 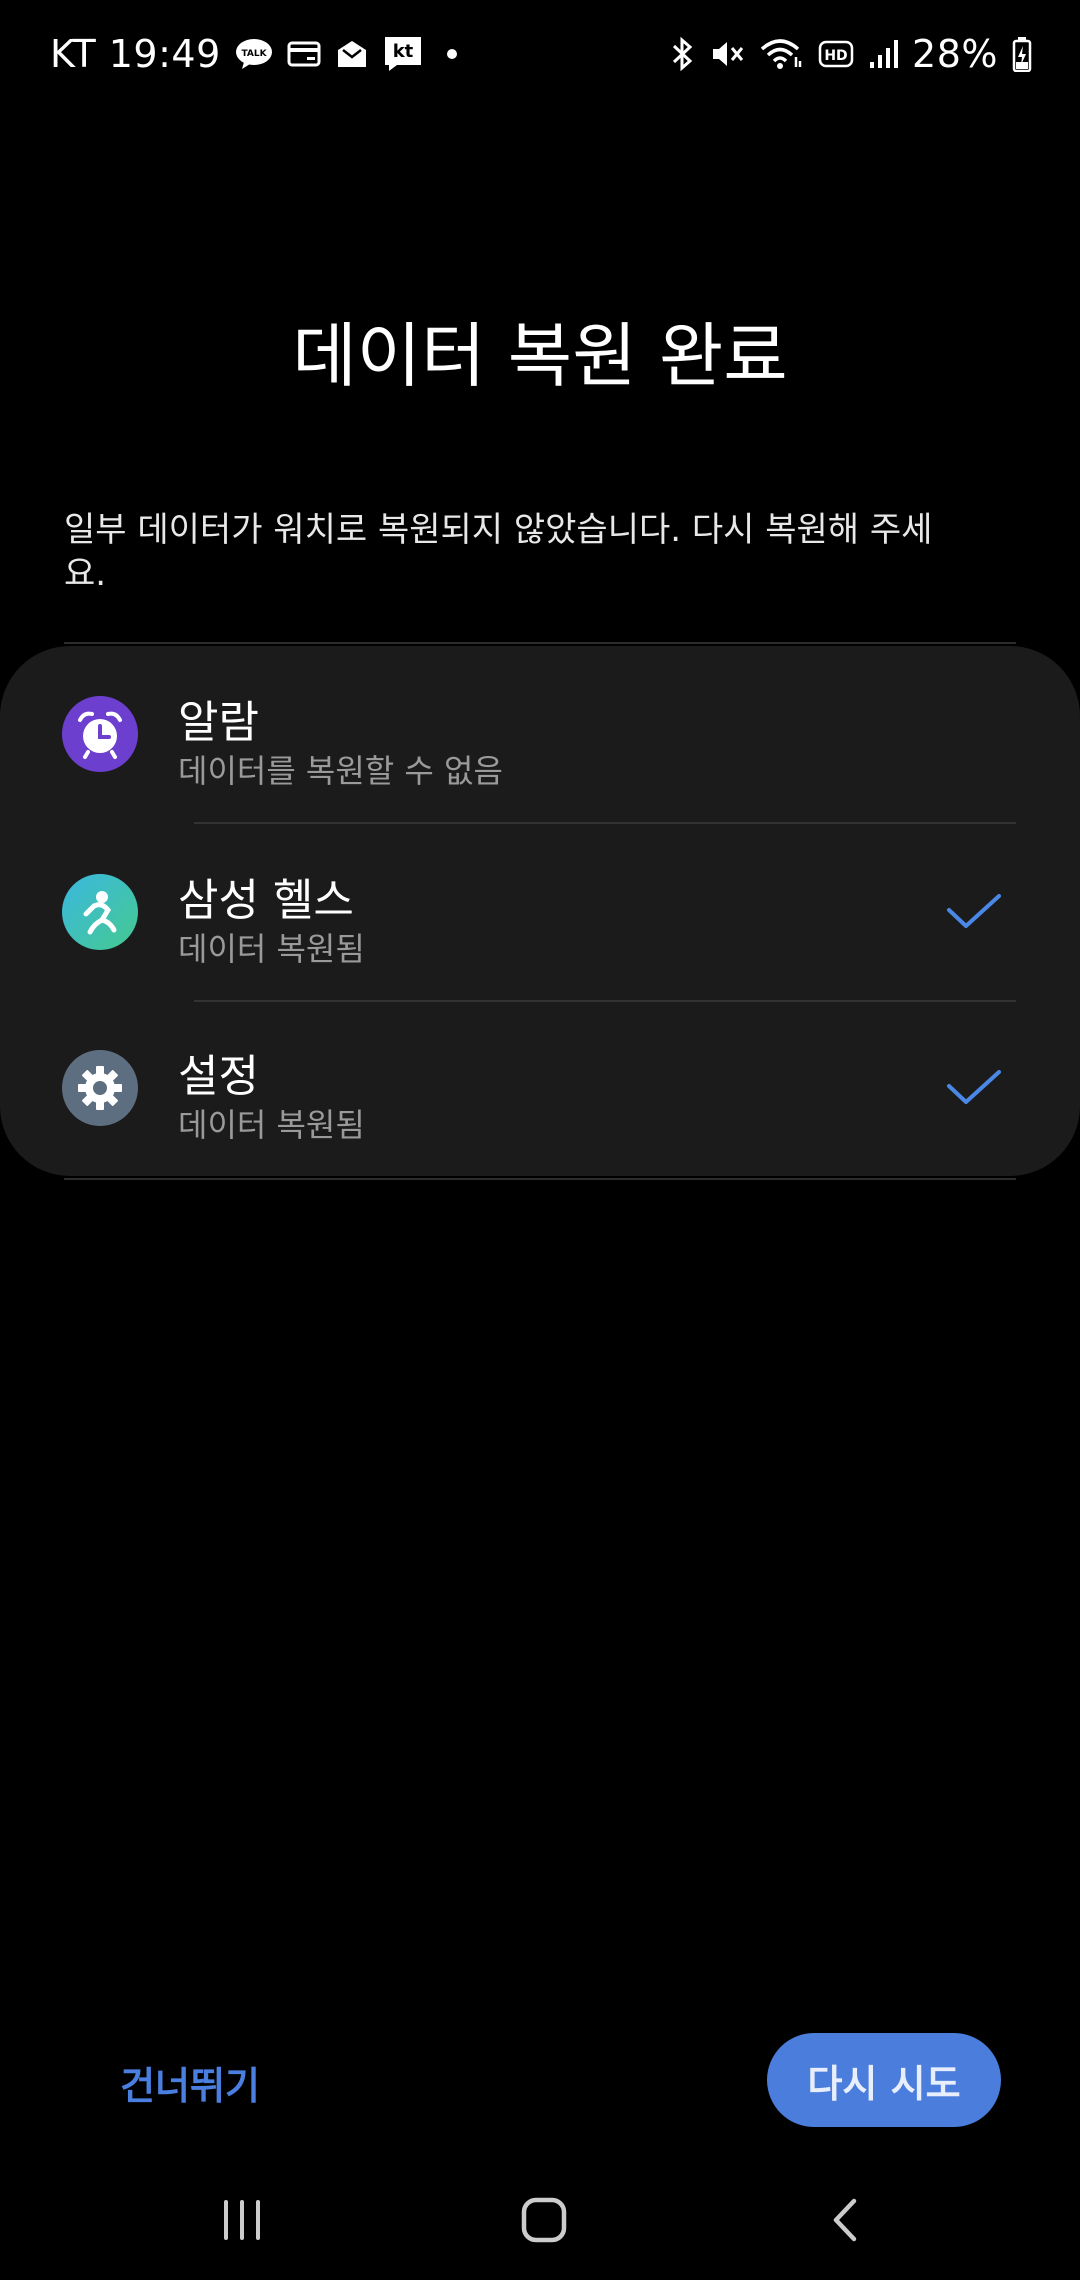 What do you see at coordinates (498, 552) in the screenshot?
I see `description-text: 일부 데이터가 워치로 복원되지 않았습니다. 다시 복원해 주세요.` at bounding box center [498, 552].